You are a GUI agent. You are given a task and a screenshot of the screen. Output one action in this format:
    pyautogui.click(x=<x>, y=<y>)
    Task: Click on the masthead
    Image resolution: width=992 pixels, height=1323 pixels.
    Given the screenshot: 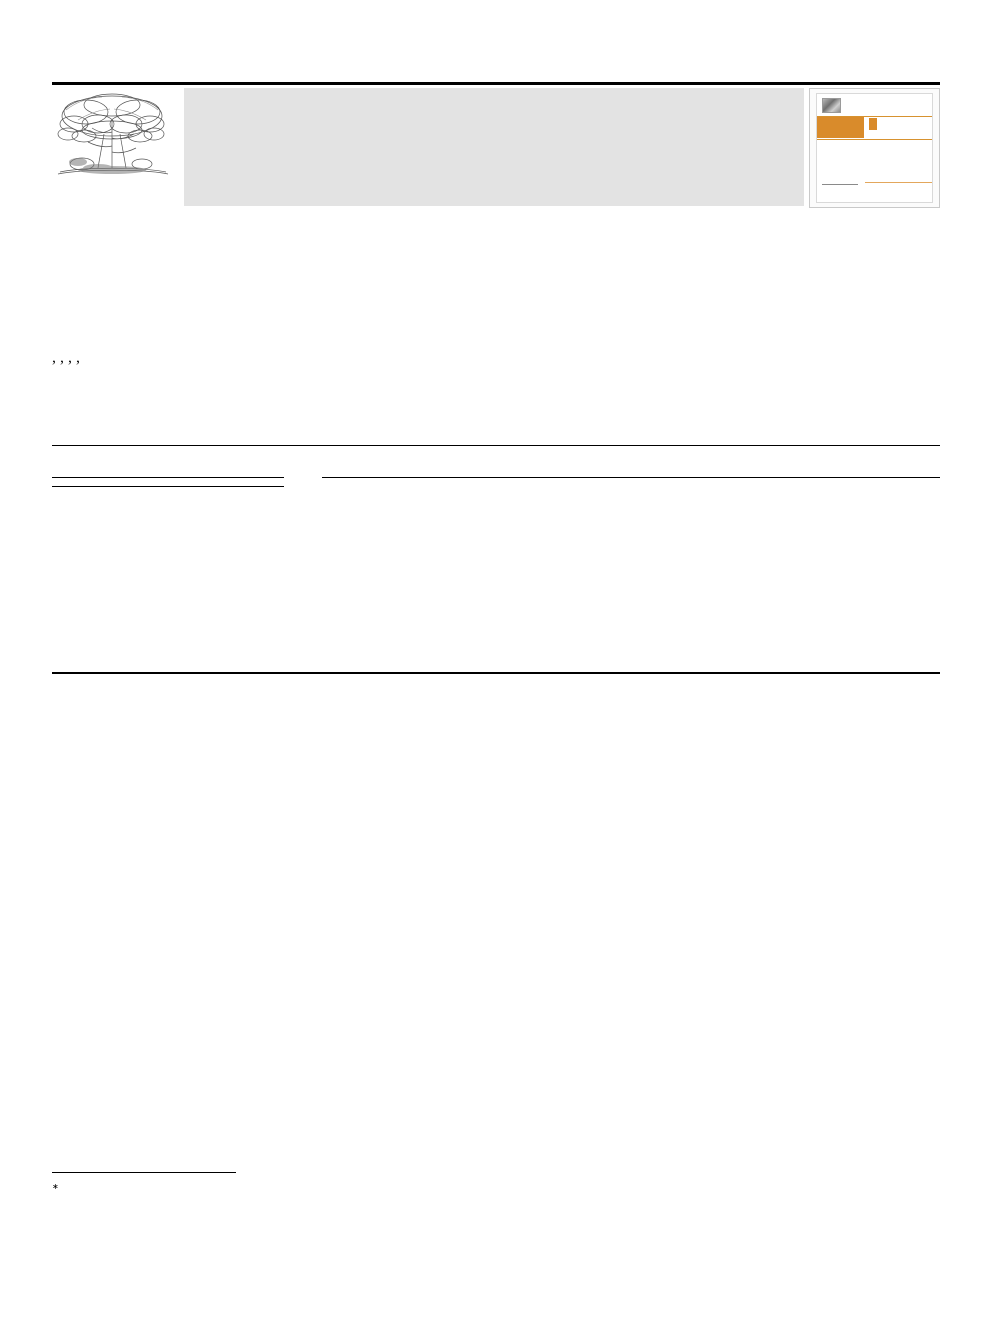 What is the action you would take?
    pyautogui.click(x=496, y=150)
    